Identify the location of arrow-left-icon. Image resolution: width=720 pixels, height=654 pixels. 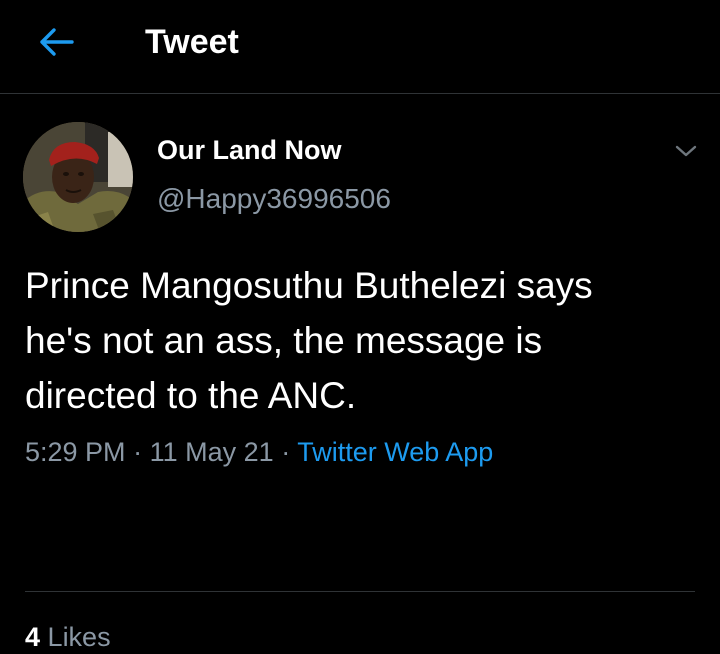
(57, 42).